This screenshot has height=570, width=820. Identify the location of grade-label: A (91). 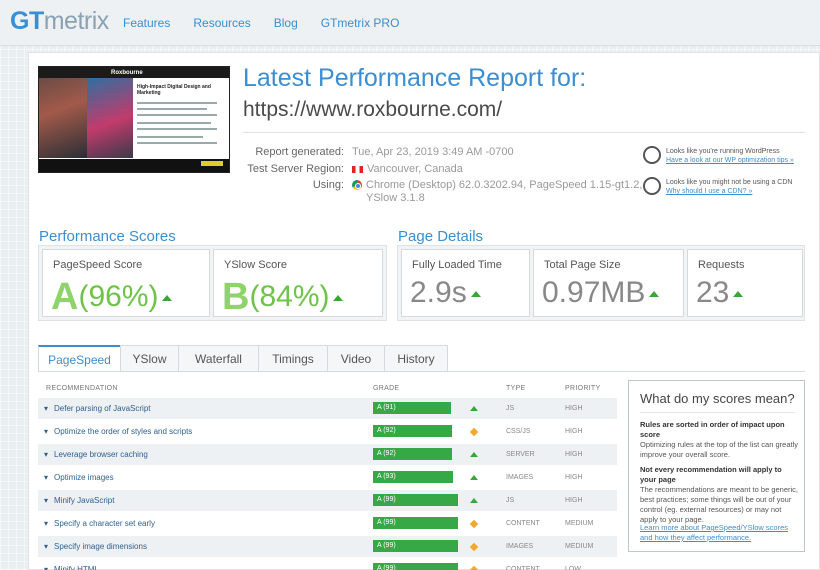
(386, 407).